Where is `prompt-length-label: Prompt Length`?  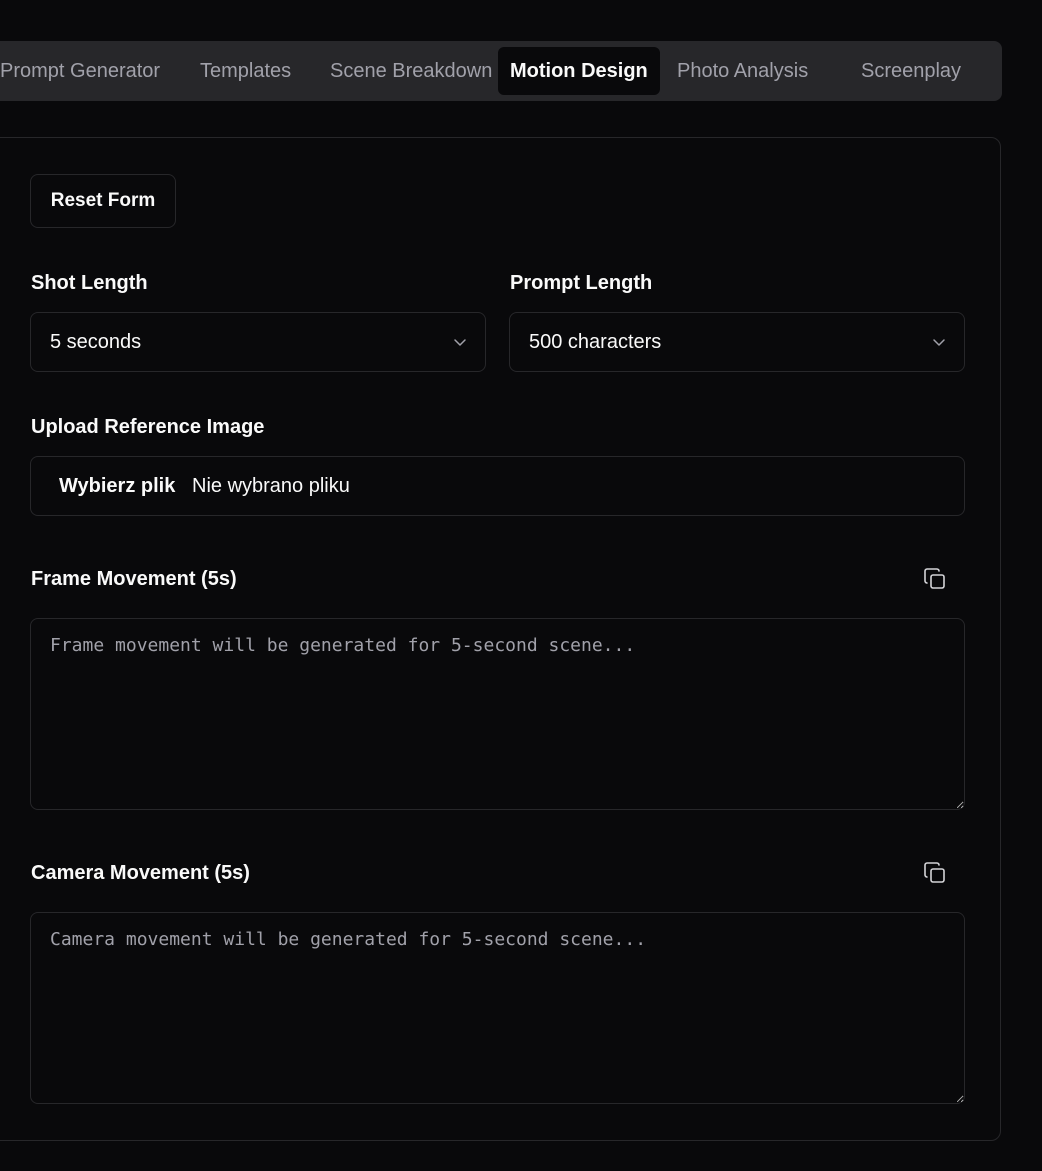 prompt-length-label: Prompt Length is located at coordinates (581, 283).